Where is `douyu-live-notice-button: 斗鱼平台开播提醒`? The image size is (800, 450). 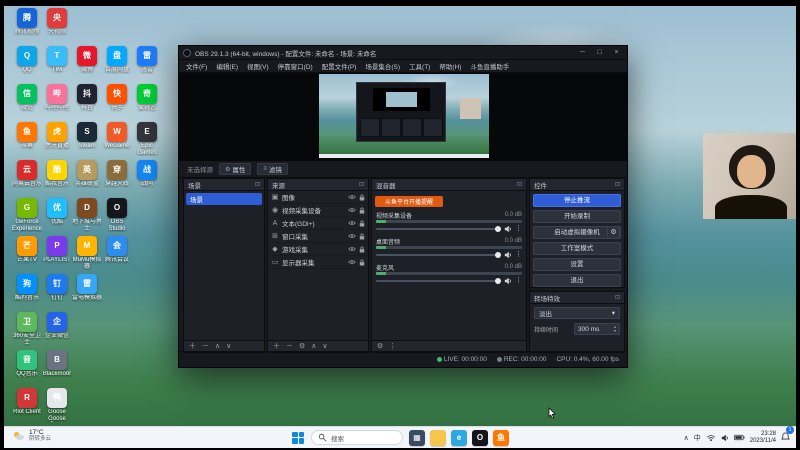 douyu-live-notice-button: 斗鱼平台开播提醒 is located at coordinates (409, 201).